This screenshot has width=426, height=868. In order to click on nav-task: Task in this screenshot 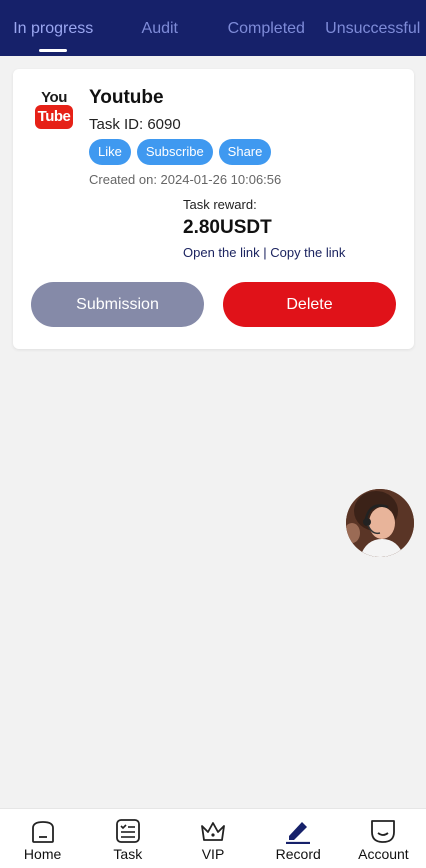, I will do `click(127, 838)`.